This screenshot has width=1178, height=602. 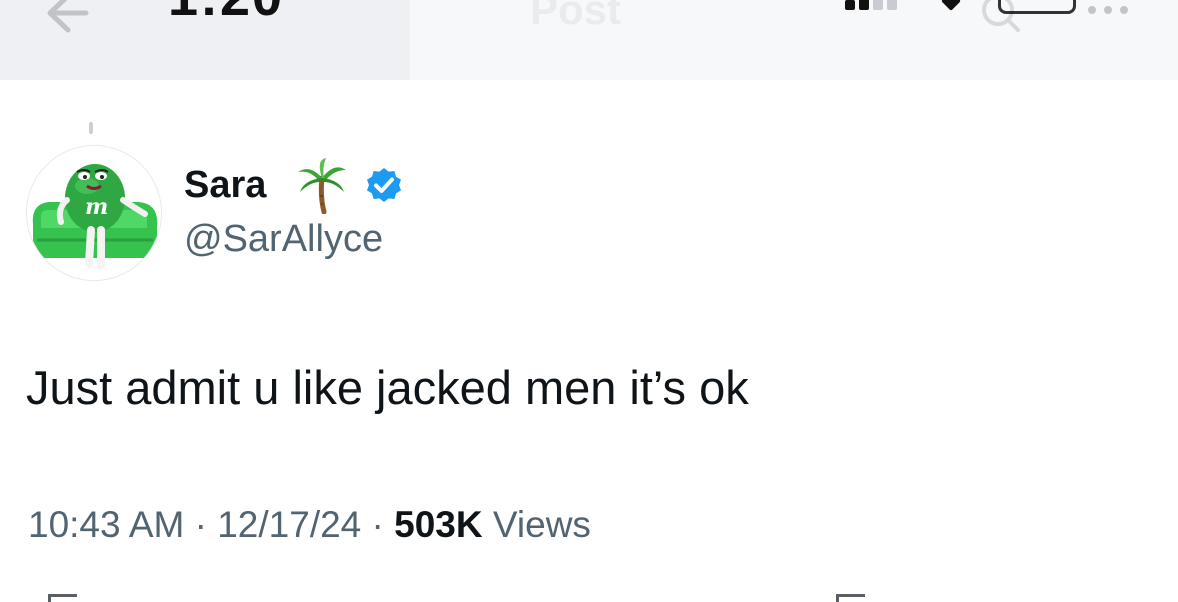 What do you see at coordinates (65, 20) in the screenshot?
I see `back-arrow-icon` at bounding box center [65, 20].